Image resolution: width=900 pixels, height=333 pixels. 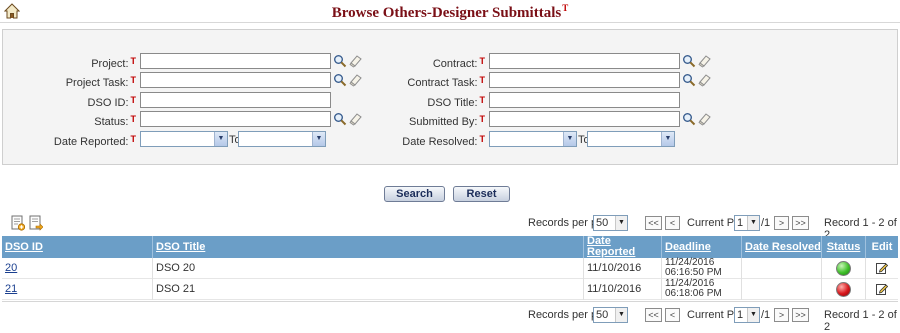 I want to click on column-date-reported: Date Reported ▼, so click(x=623, y=251).